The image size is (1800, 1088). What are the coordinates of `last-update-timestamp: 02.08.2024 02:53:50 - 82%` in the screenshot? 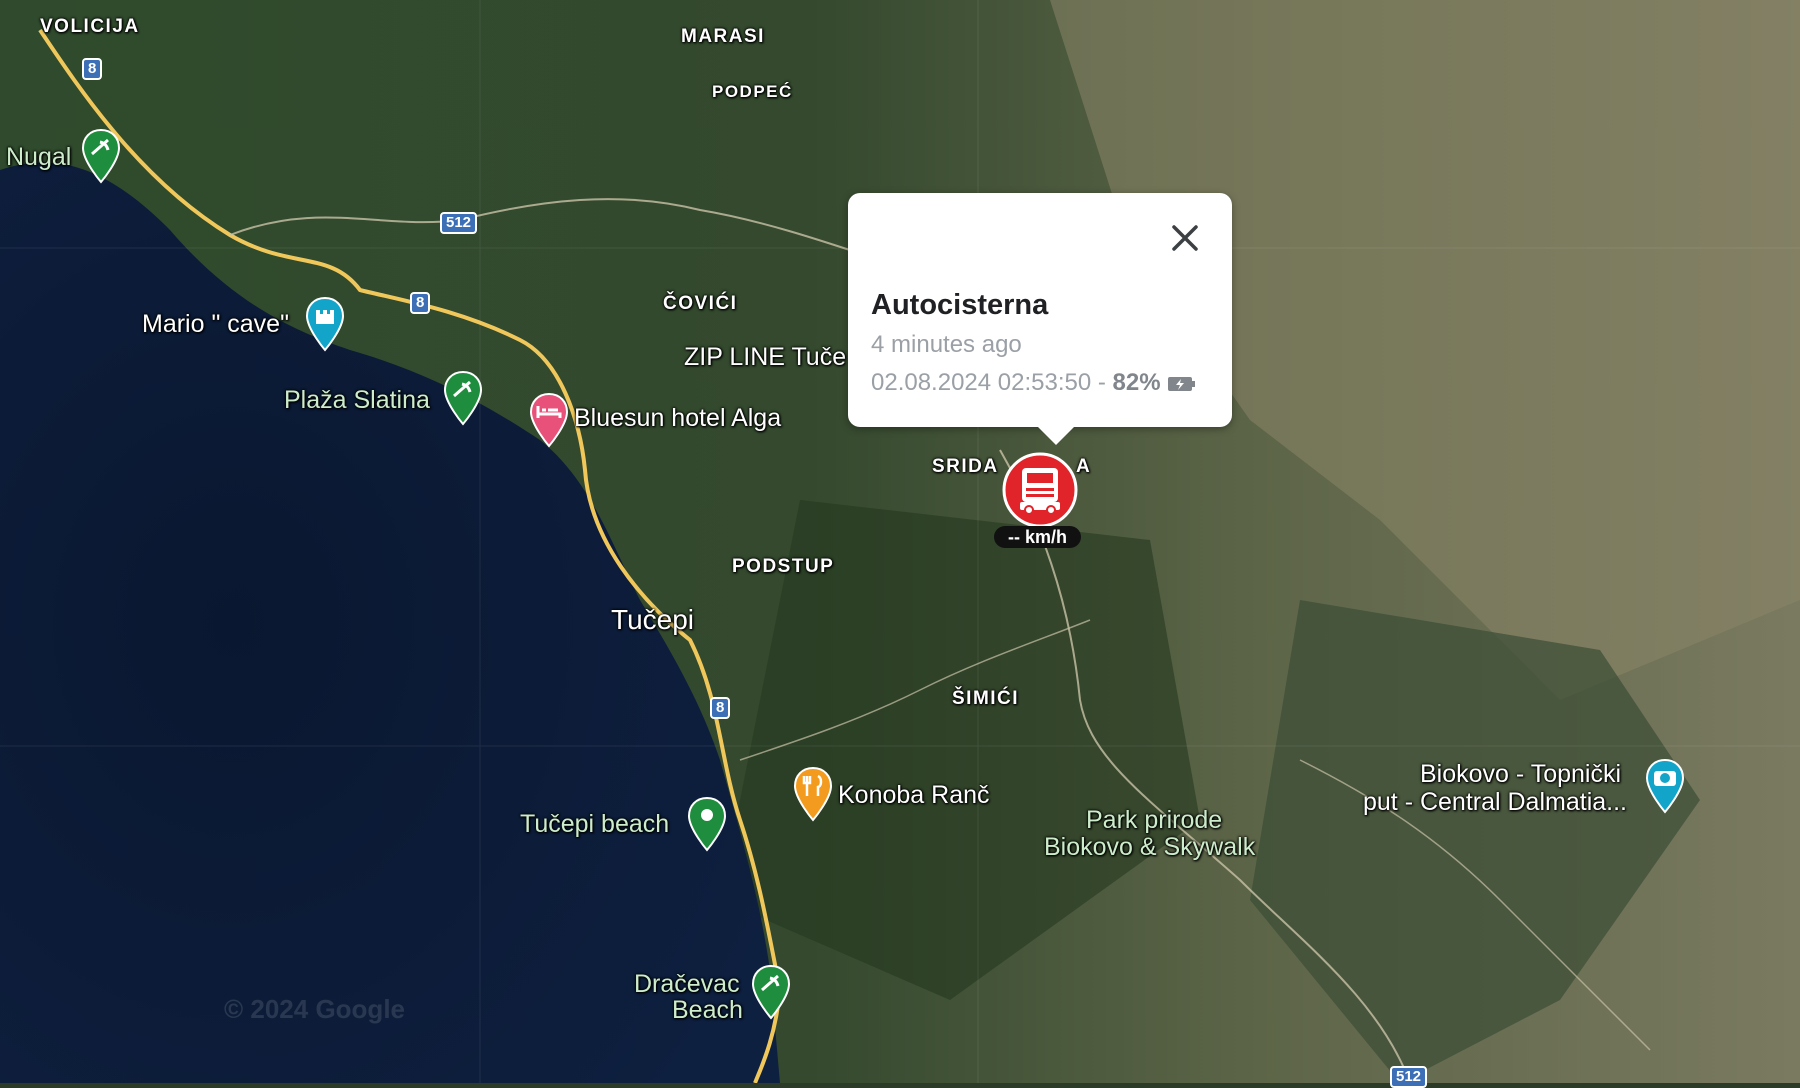 It's located at (1034, 383).